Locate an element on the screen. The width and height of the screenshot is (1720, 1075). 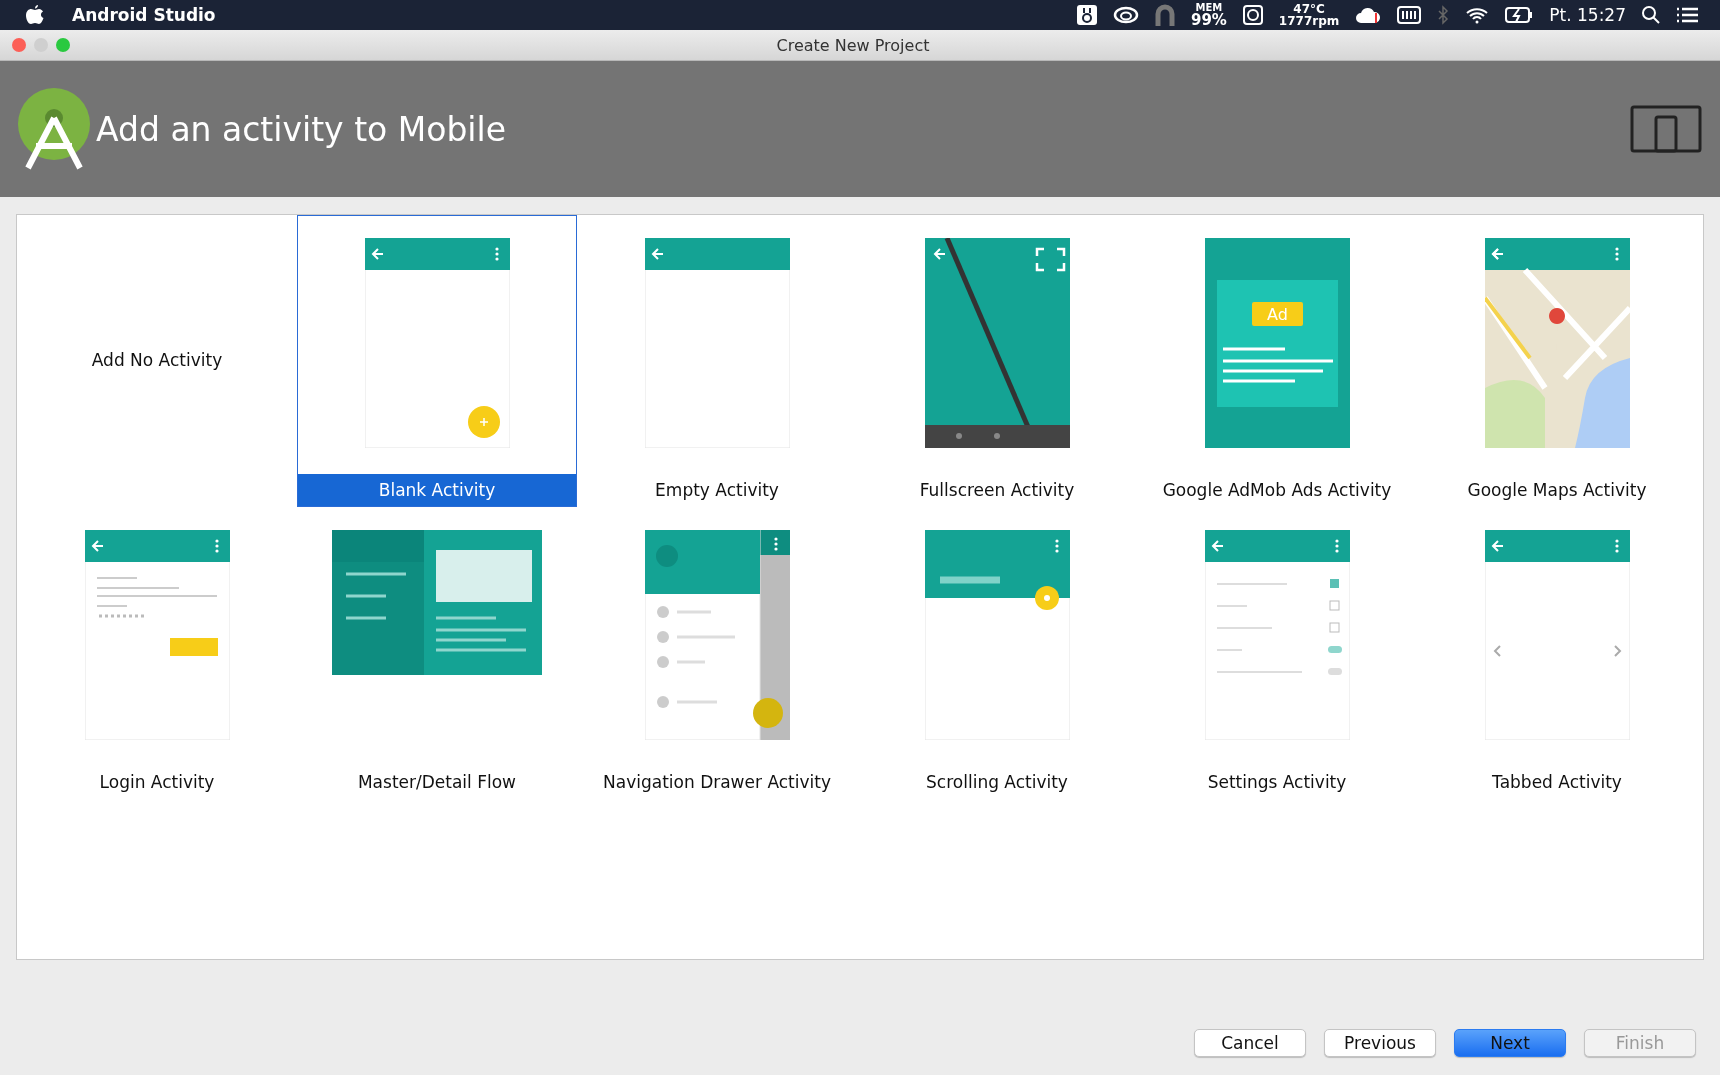
template-label: Blank Activity is located at coordinates (437, 490).